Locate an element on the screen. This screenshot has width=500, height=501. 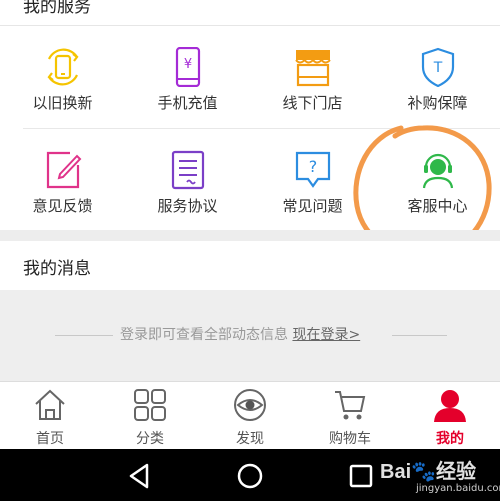
tab-label: 发现 is located at coordinates (250, 439).